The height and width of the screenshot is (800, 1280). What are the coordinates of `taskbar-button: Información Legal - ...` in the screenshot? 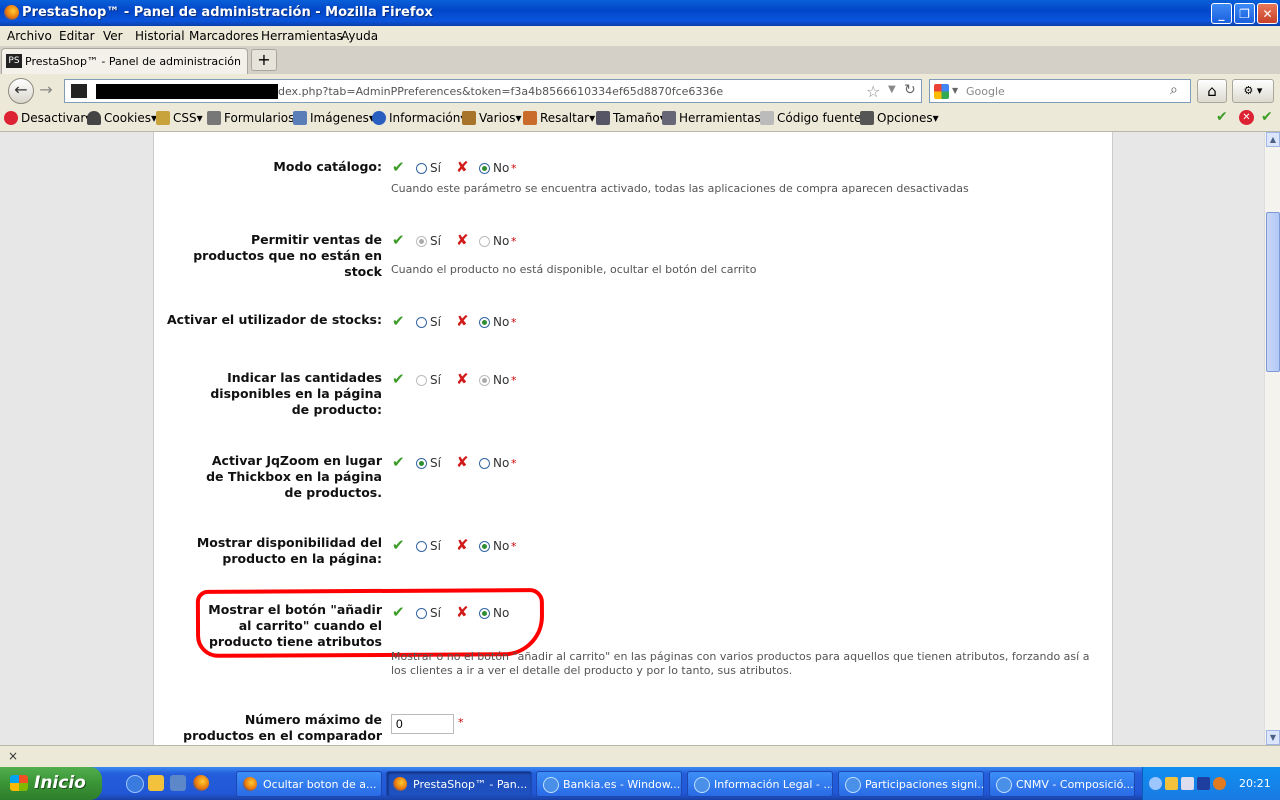 It's located at (760, 784).